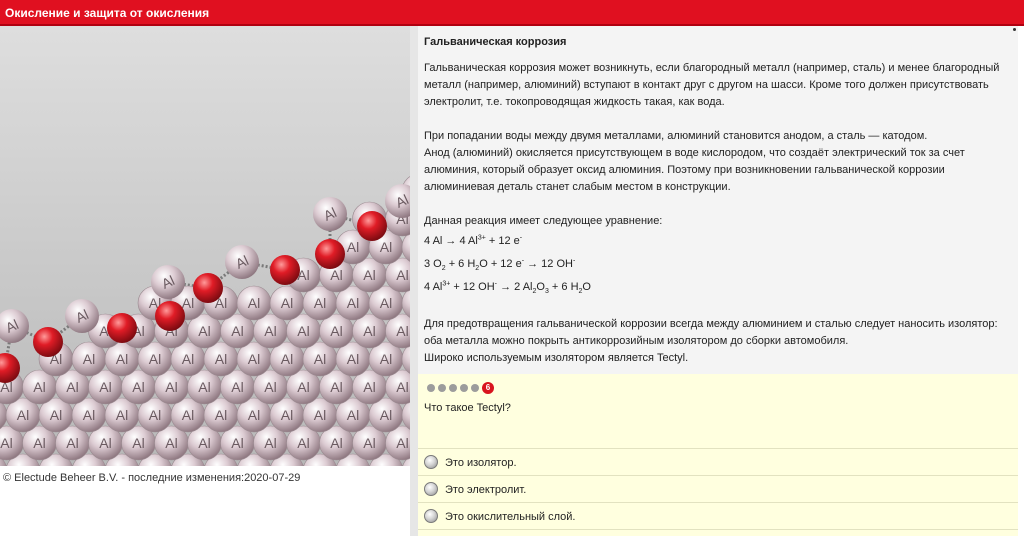 Image resolution: width=1024 pixels, height=536 pixels. What do you see at coordinates (473, 240) in the screenshot?
I see `equation-1: 4 Al → 4 Al3+ + 12 e-` at bounding box center [473, 240].